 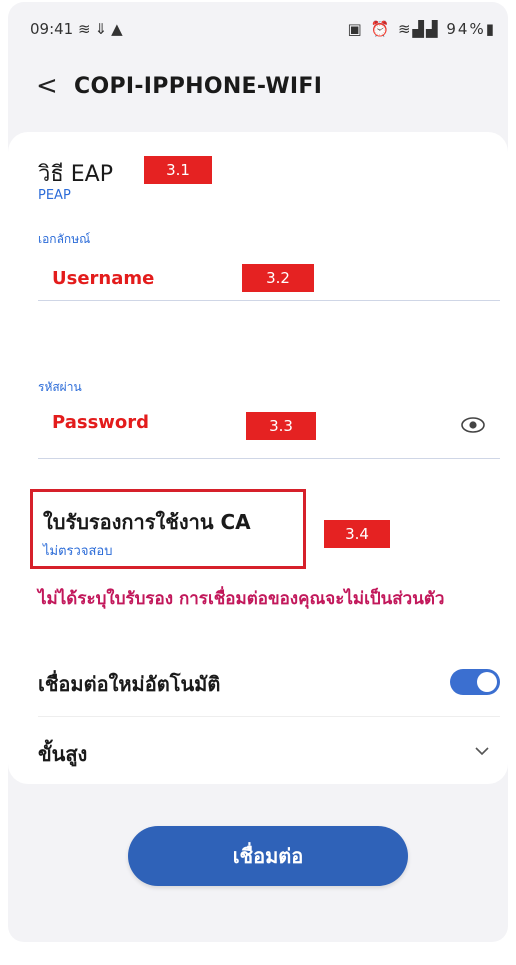 I want to click on annotation-tag-3-2: 3.2, so click(x=278, y=278).